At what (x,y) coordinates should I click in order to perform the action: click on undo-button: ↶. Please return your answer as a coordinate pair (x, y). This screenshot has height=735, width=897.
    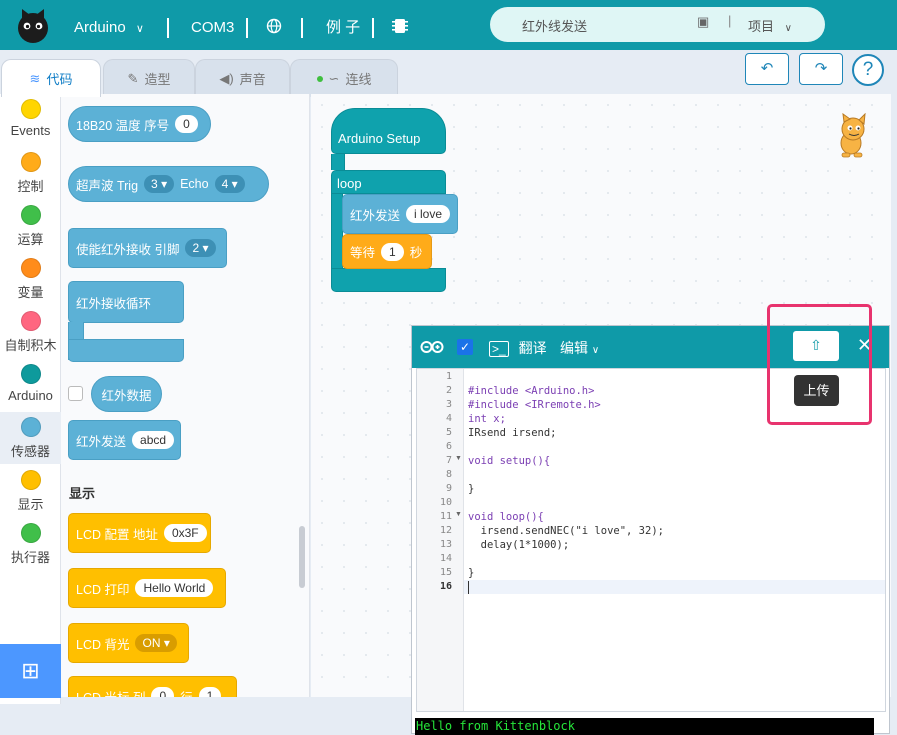
    Looking at the image, I should click on (767, 69).